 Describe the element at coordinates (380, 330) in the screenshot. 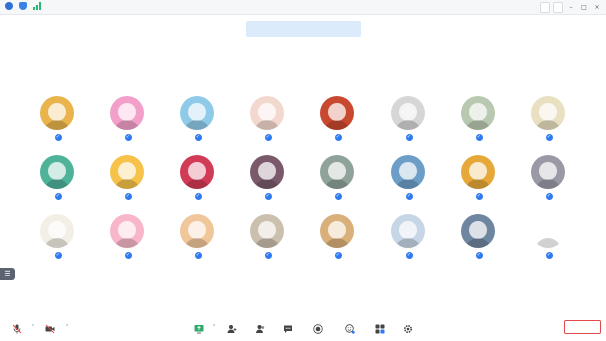

I see `apps-button` at that location.